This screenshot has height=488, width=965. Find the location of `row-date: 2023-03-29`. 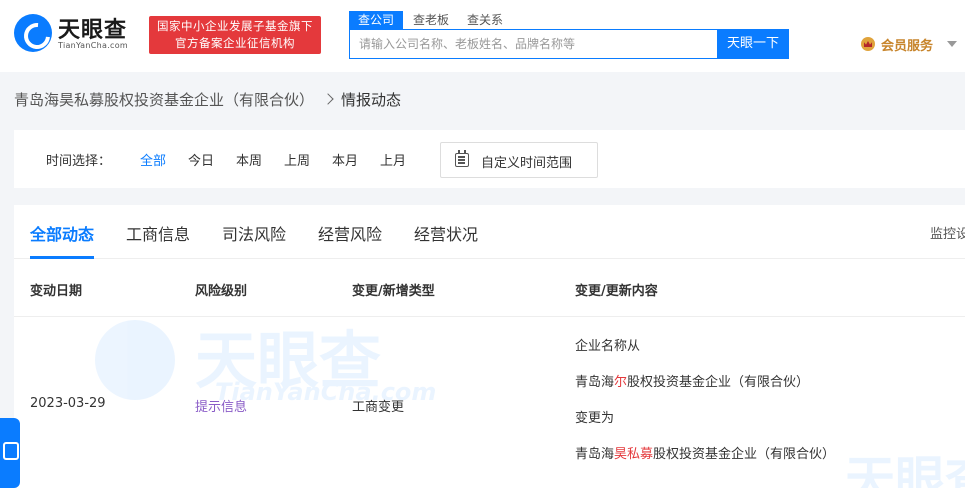

row-date: 2023-03-29 is located at coordinates (68, 403).